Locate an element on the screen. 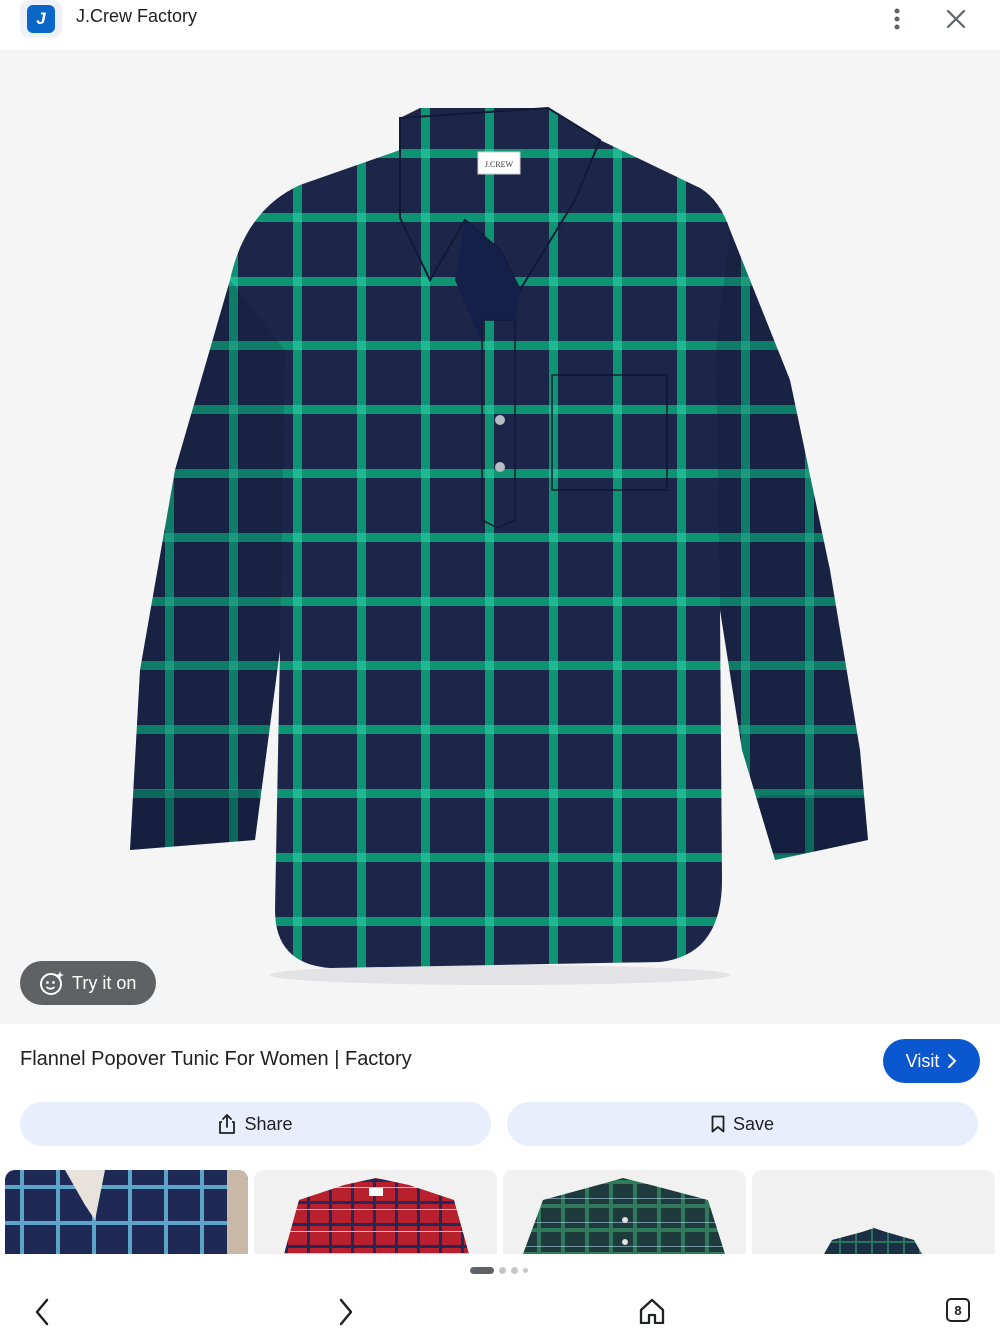 The height and width of the screenshot is (1333, 1000). navy-plaid-shirt-image is located at coordinates (126, 1212).